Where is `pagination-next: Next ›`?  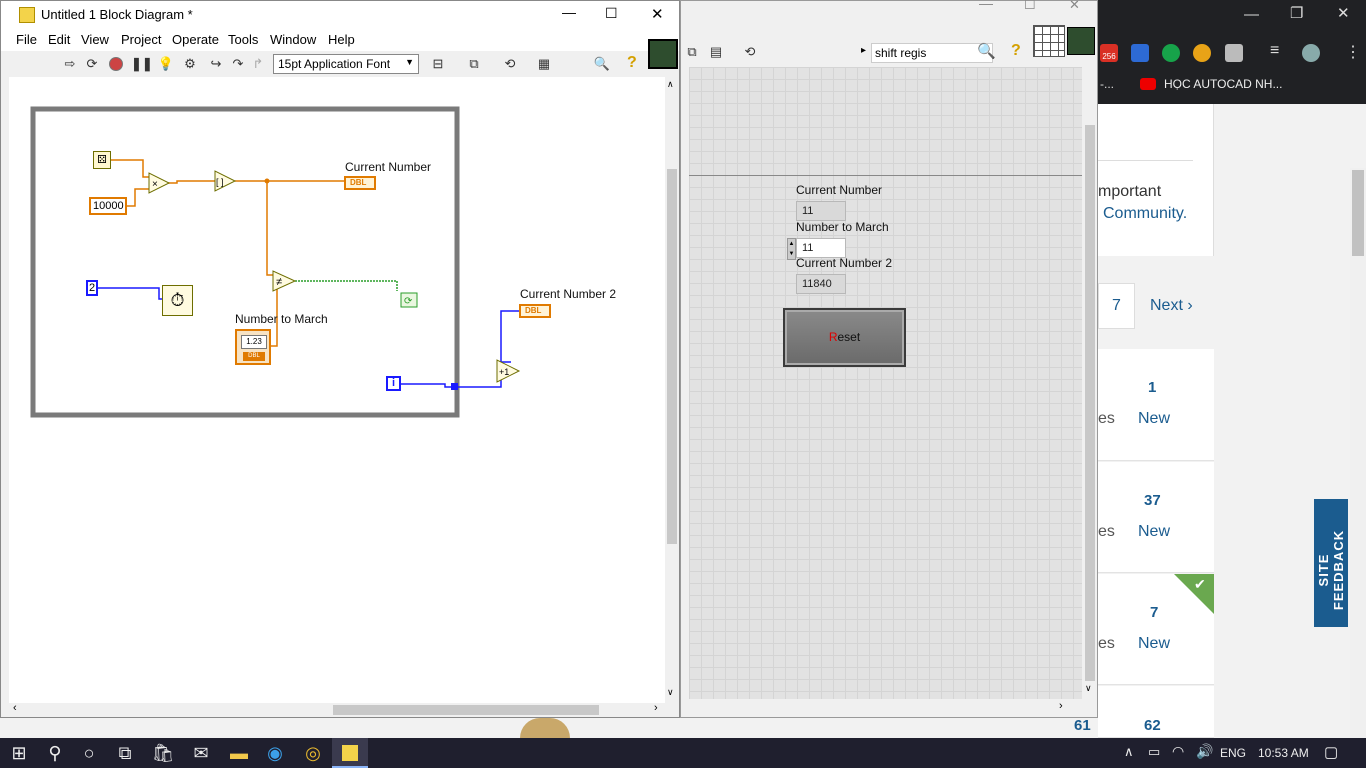 pagination-next: Next › is located at coordinates (1171, 306).